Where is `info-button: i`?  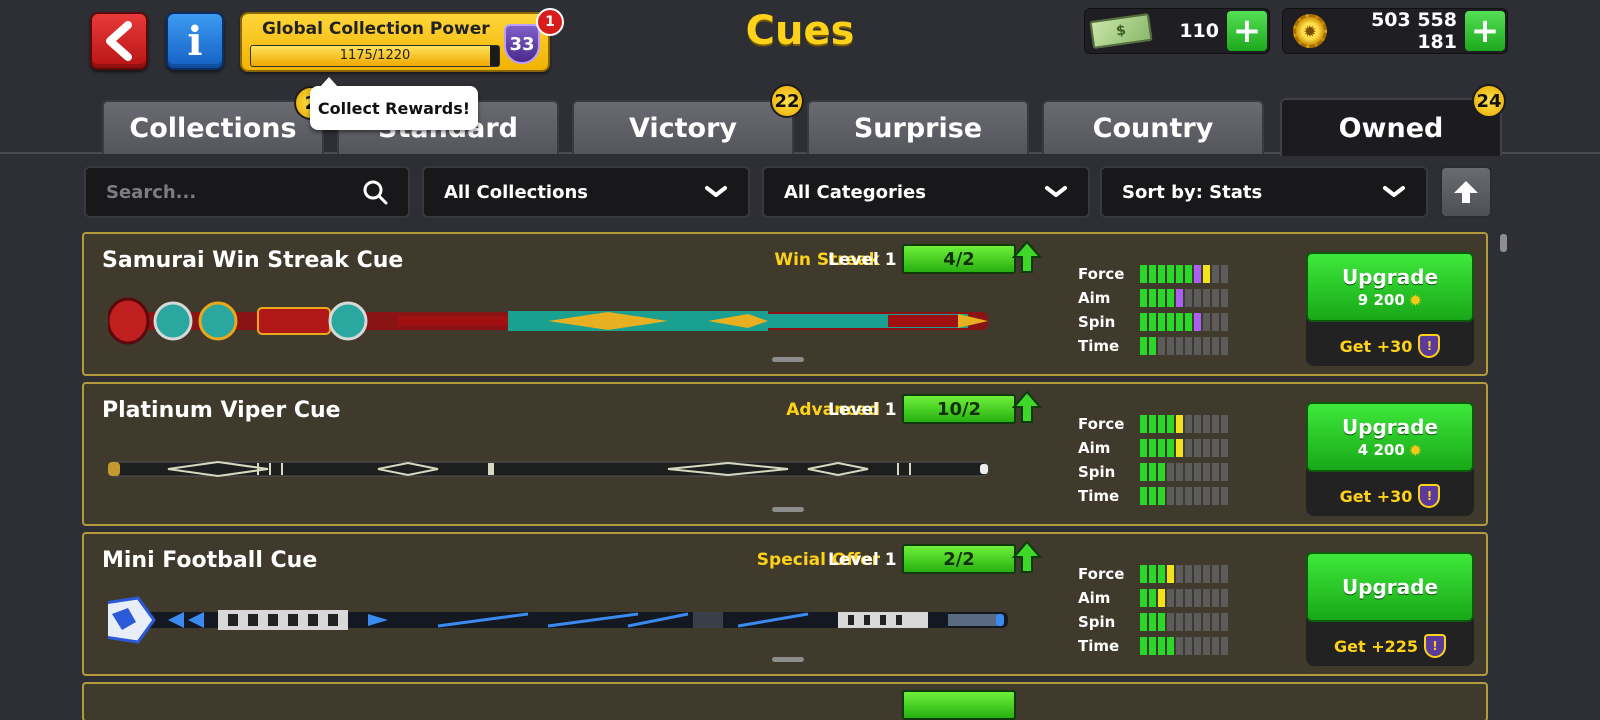
info-button: i is located at coordinates (195, 41).